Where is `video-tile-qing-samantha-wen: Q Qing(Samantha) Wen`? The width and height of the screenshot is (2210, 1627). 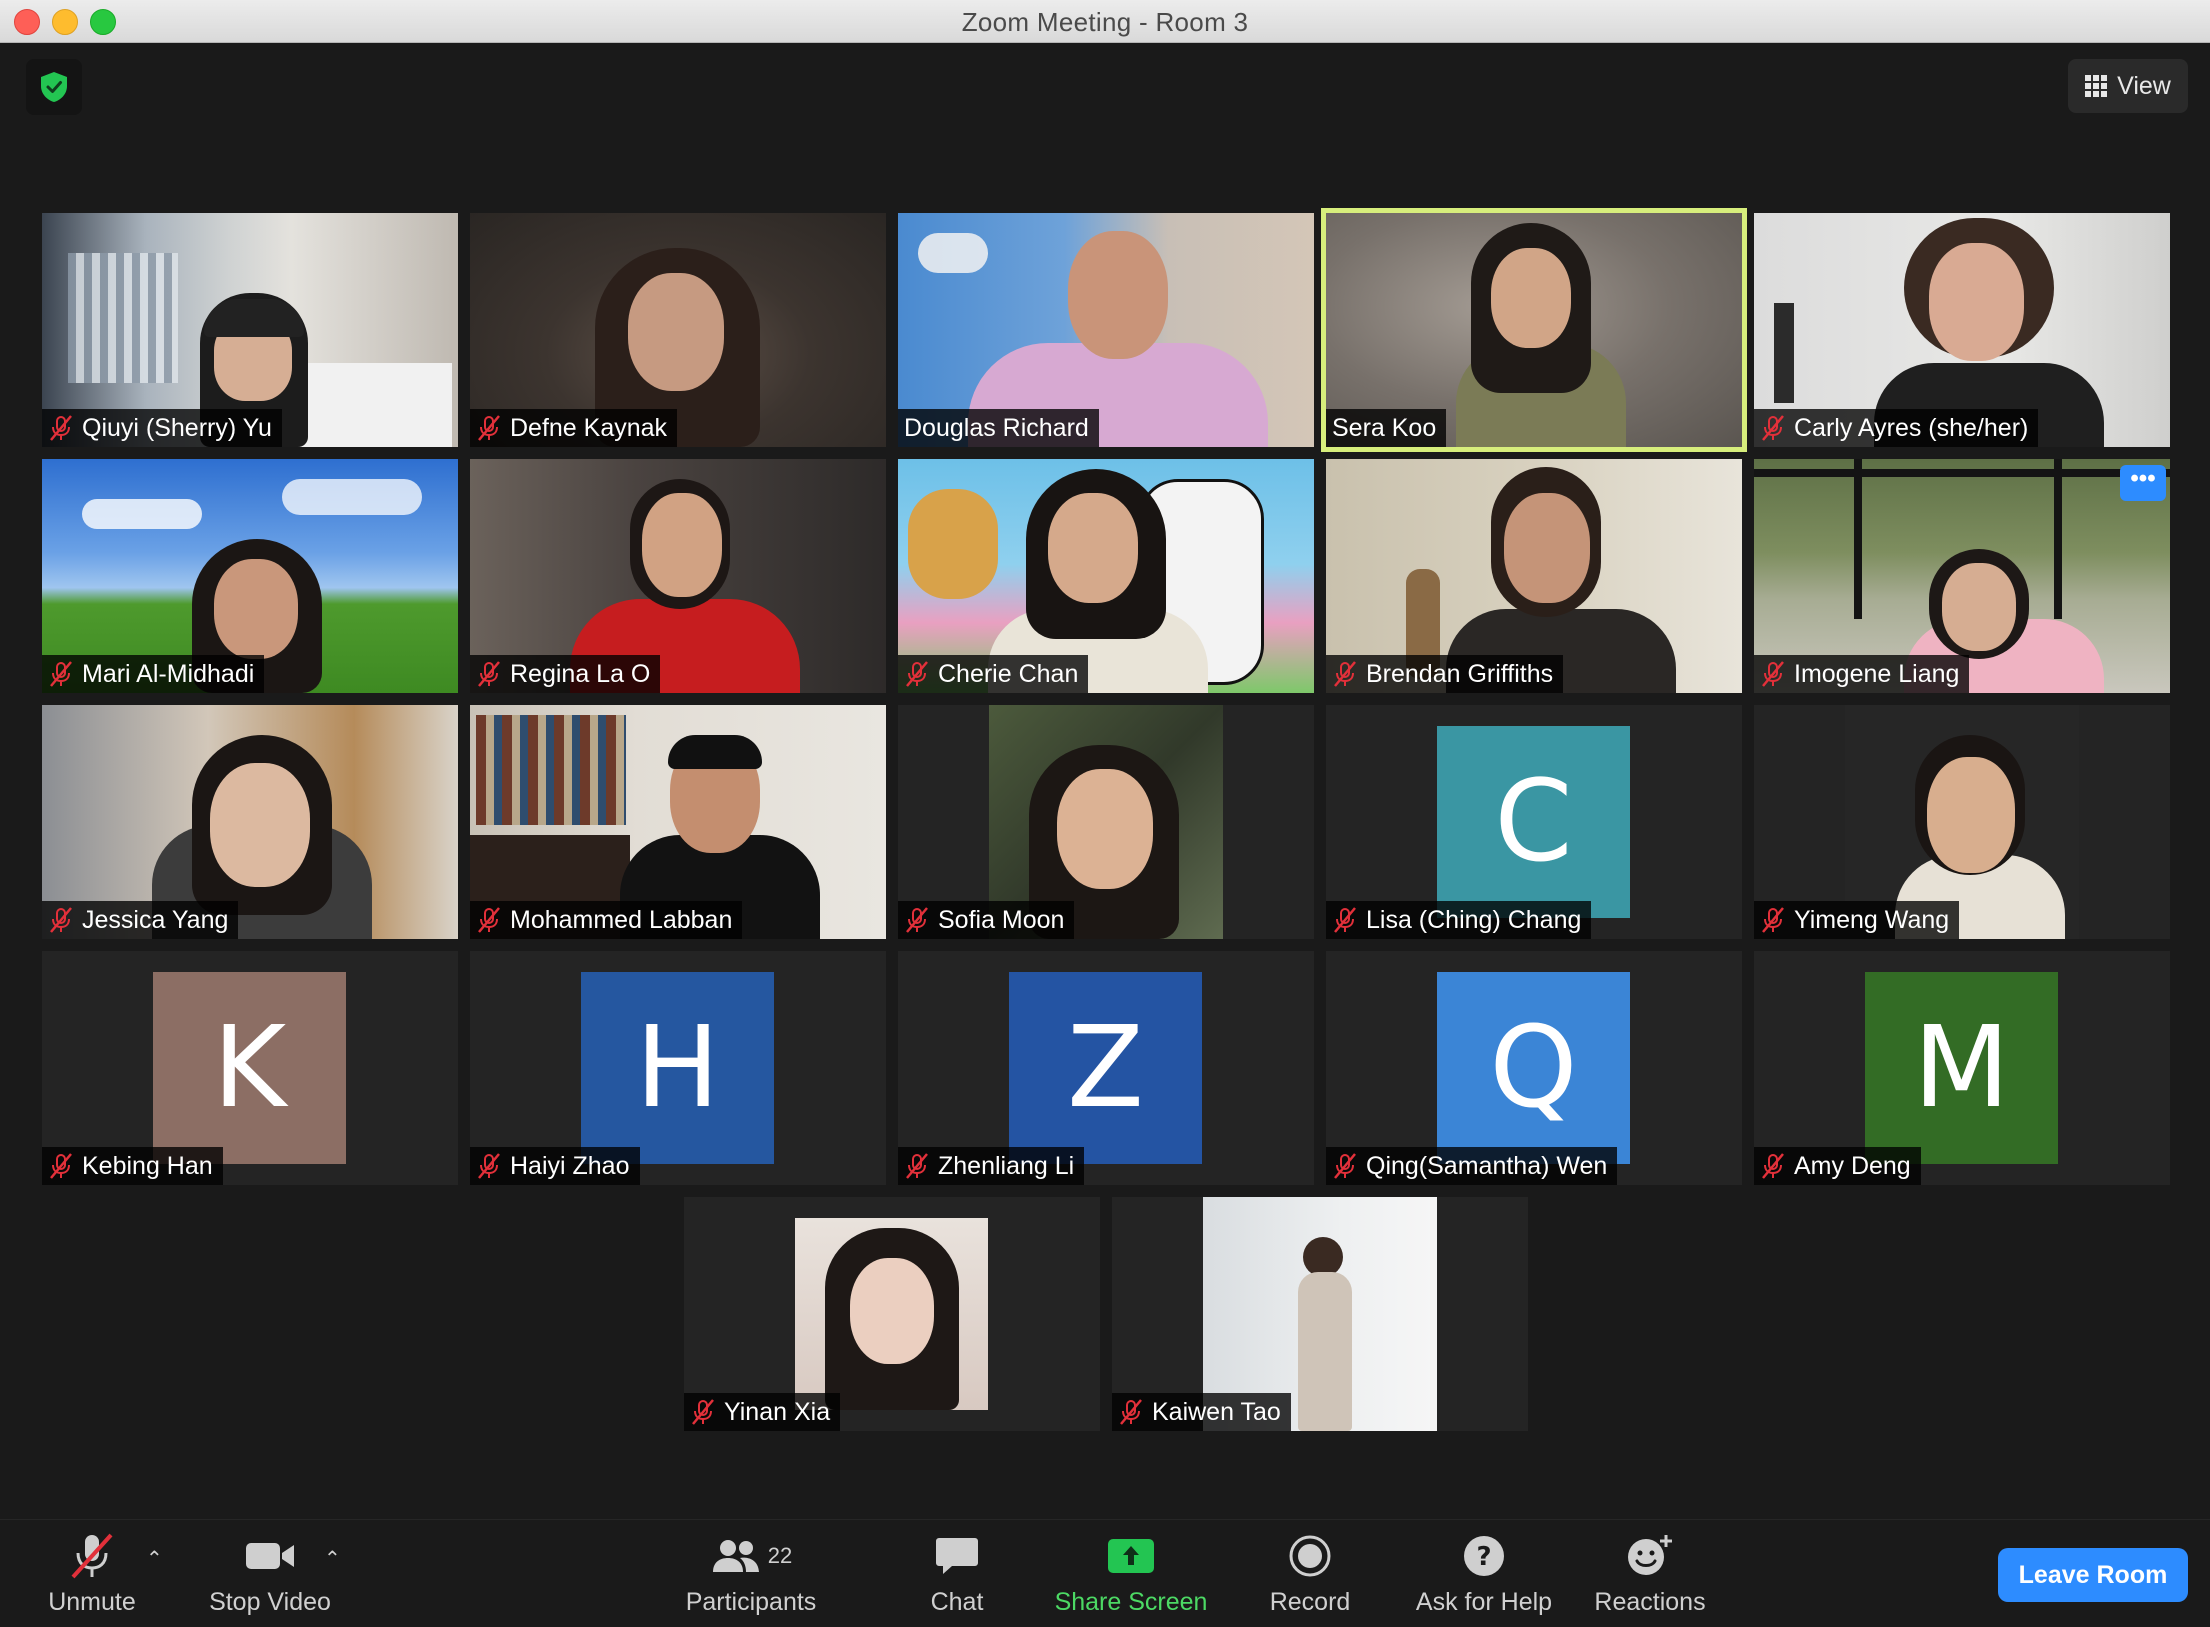 video-tile-qing-samantha-wen: Q Qing(Samantha) Wen is located at coordinates (1534, 1068).